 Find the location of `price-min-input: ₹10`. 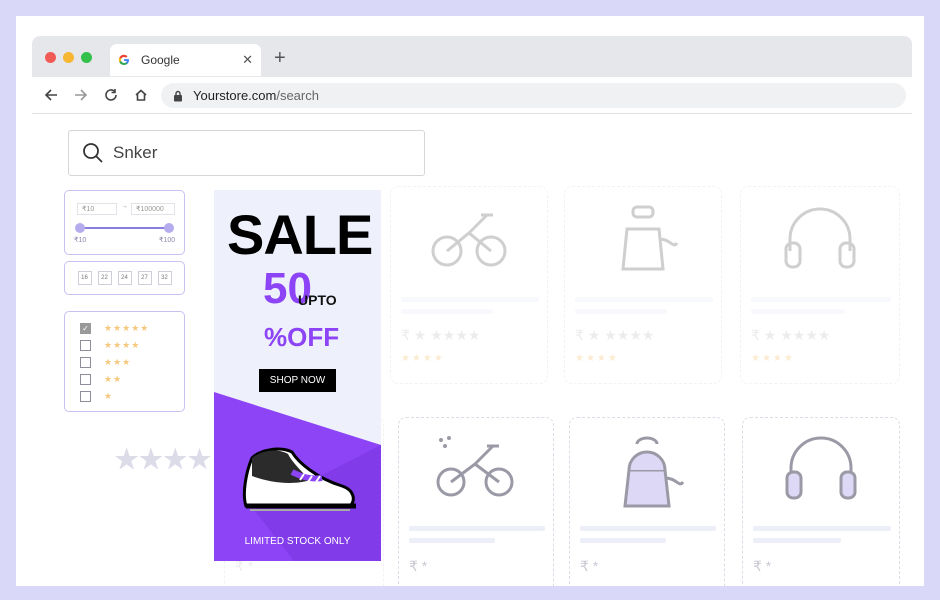

price-min-input: ₹10 is located at coordinates (97, 209).